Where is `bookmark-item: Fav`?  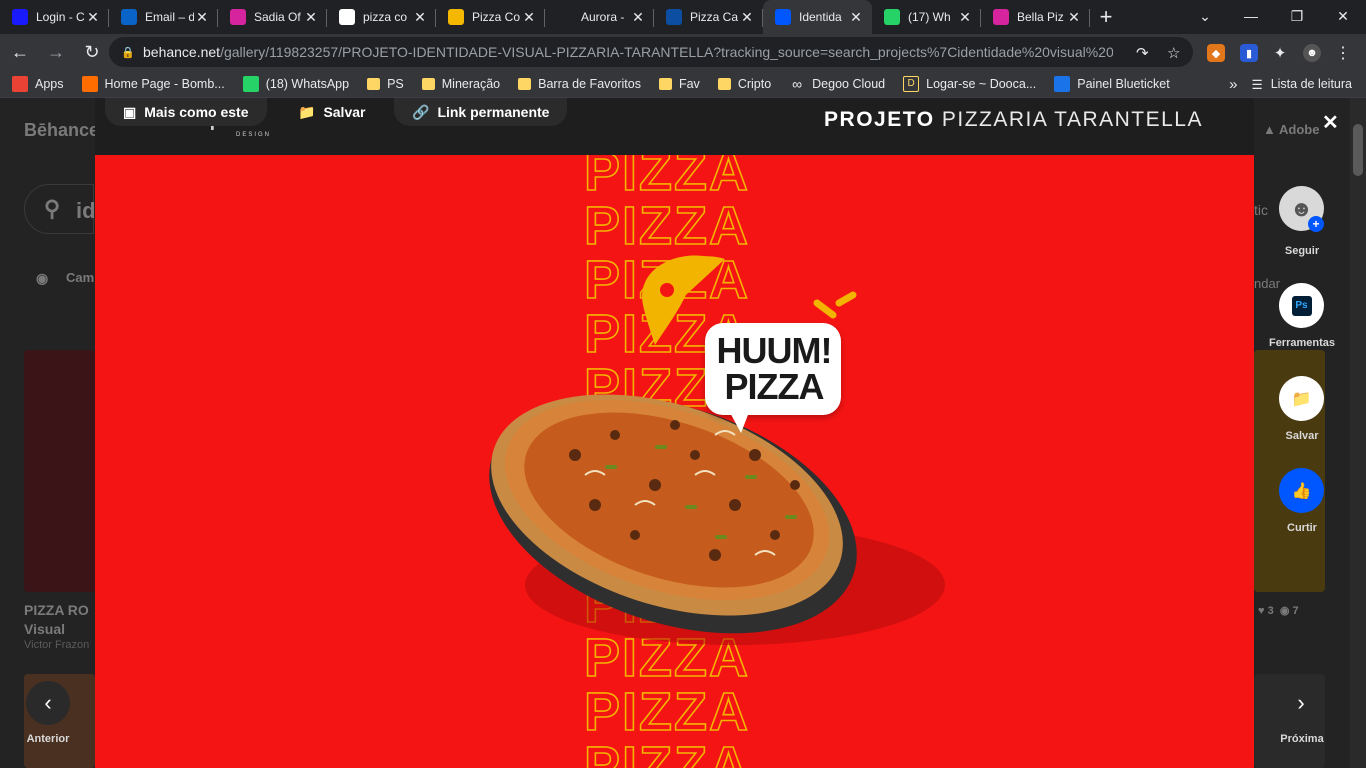
bookmark-item: Fav is located at coordinates (679, 83).